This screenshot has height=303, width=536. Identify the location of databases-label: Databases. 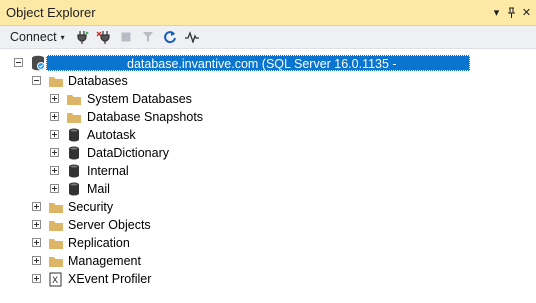
(98, 81).